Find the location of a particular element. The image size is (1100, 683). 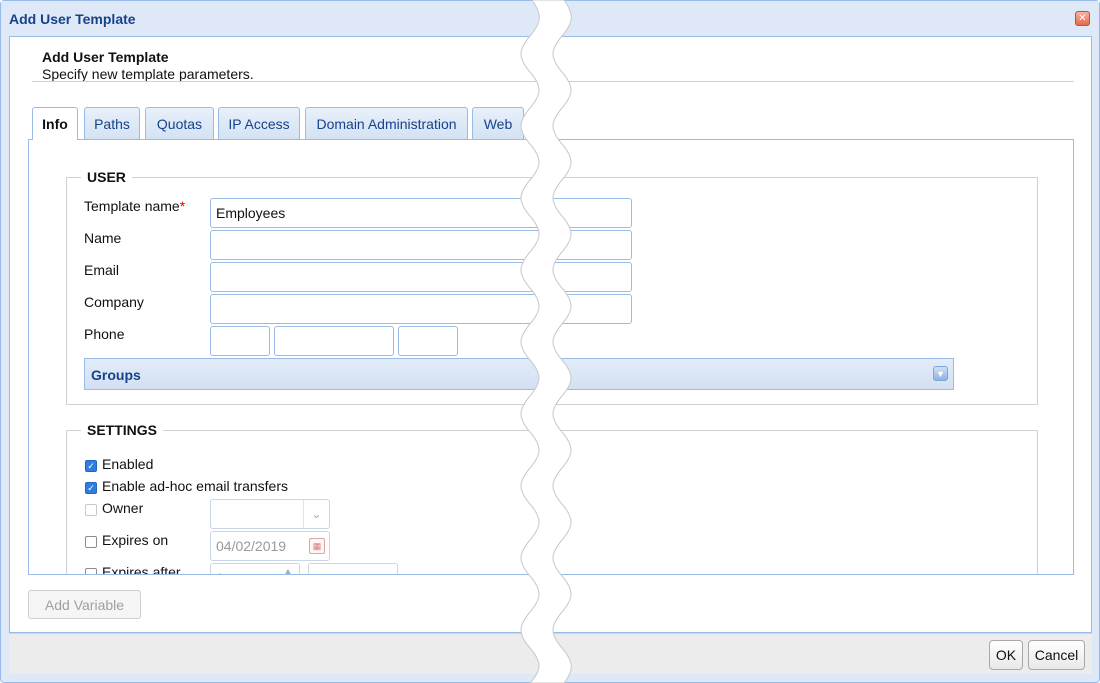

close-icon: ✕ is located at coordinates (1082, 18).